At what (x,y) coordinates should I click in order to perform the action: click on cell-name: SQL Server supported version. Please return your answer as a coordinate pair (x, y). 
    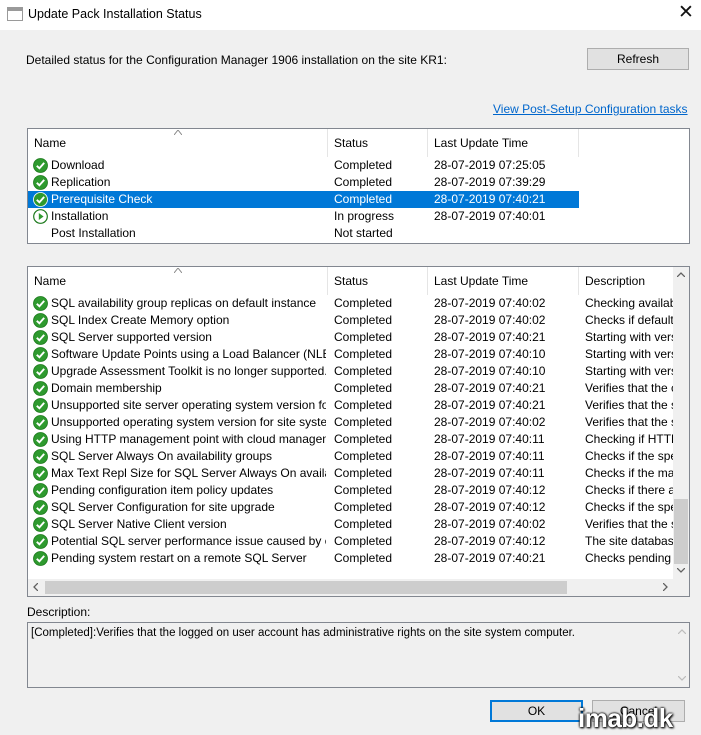
    Looking at the image, I should click on (131, 337).